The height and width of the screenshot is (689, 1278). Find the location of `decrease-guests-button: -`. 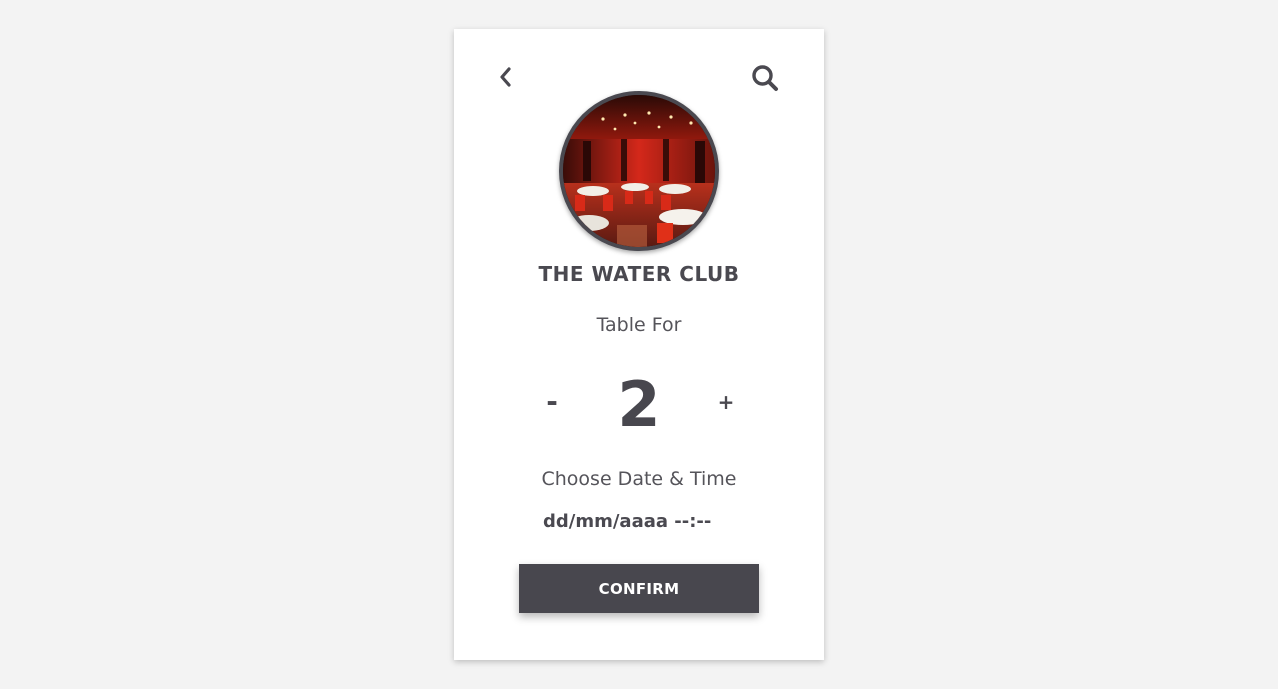

decrease-guests-button: - is located at coordinates (552, 402).